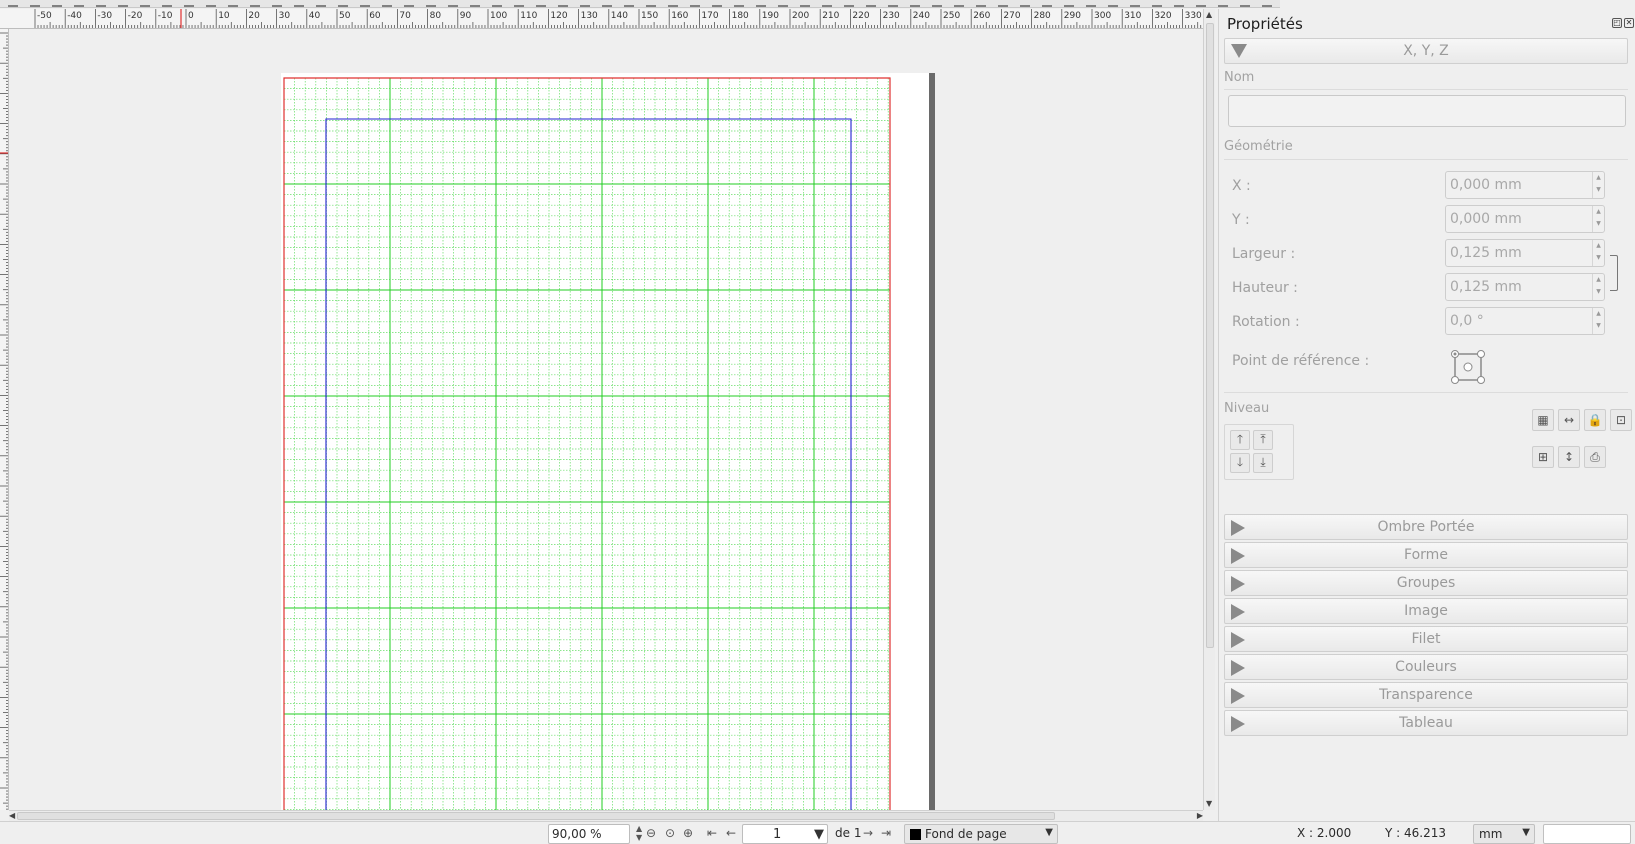  What do you see at coordinates (819, 834) in the screenshot?
I see `page-dropdown-icon: ▼` at bounding box center [819, 834].